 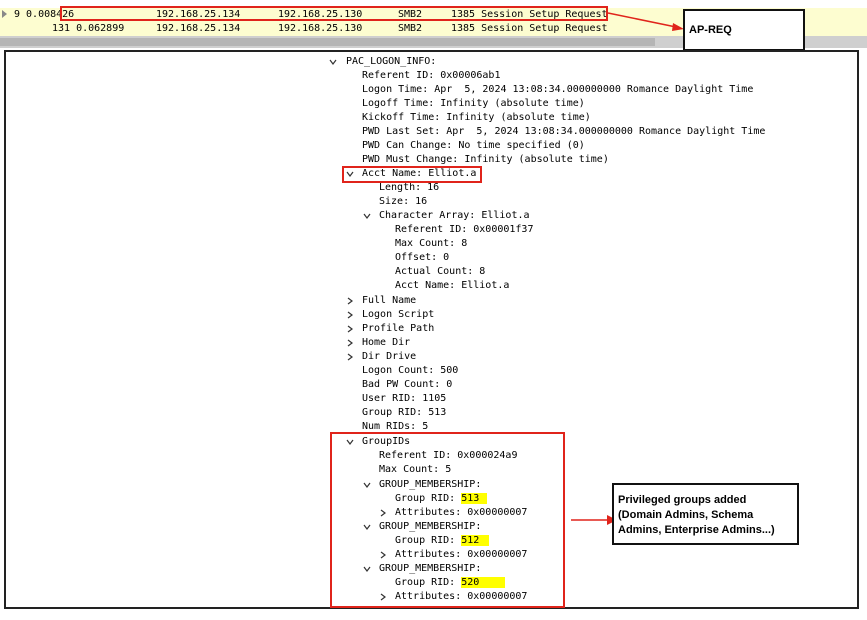 I want to click on privileged-line-3: Admins, Enterprise Admins...), so click(x=696, y=530).